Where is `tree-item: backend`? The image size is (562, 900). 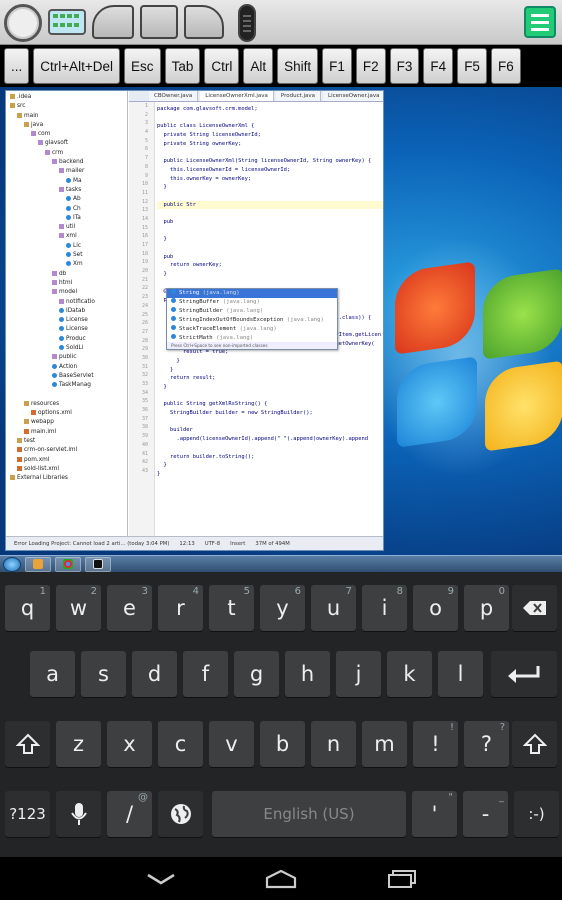
tree-item: backend is located at coordinates (66, 162).